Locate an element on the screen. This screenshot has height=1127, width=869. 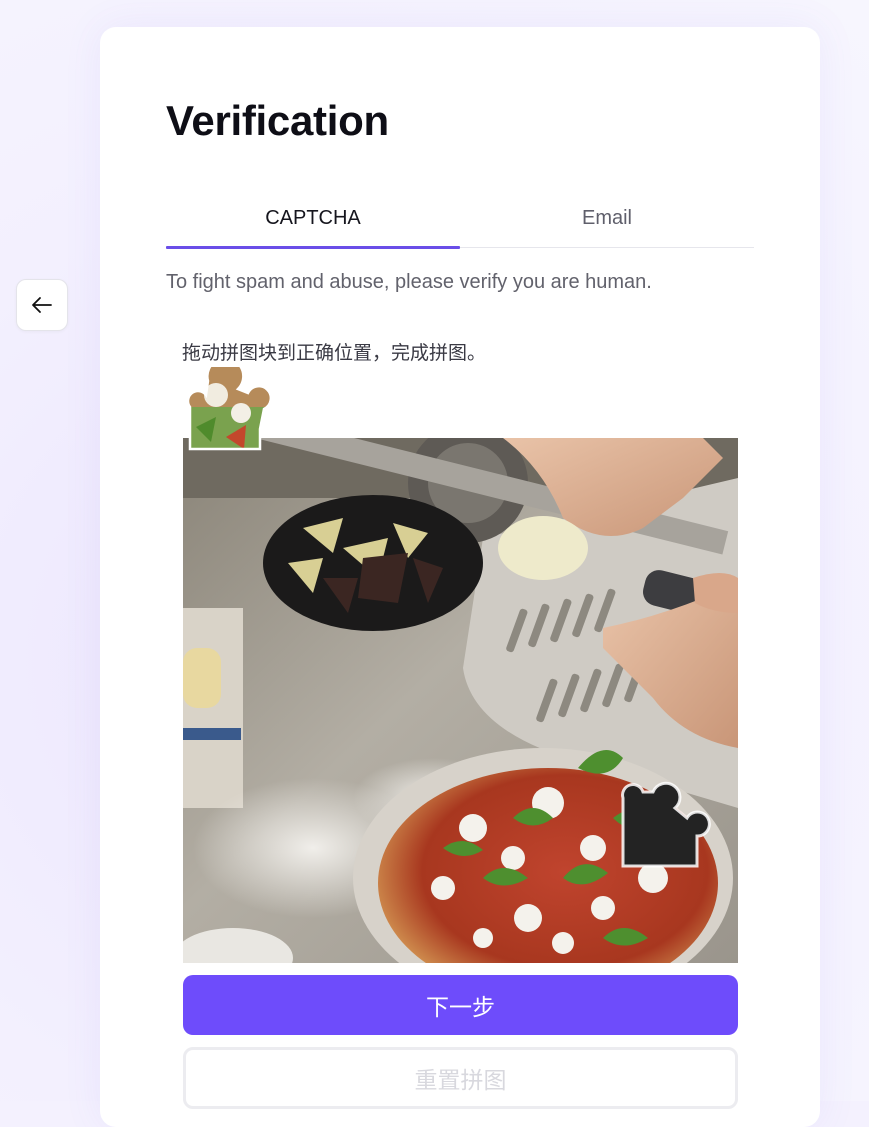
tab-bar: CAPTCHA Email is located at coordinates (460, 224).